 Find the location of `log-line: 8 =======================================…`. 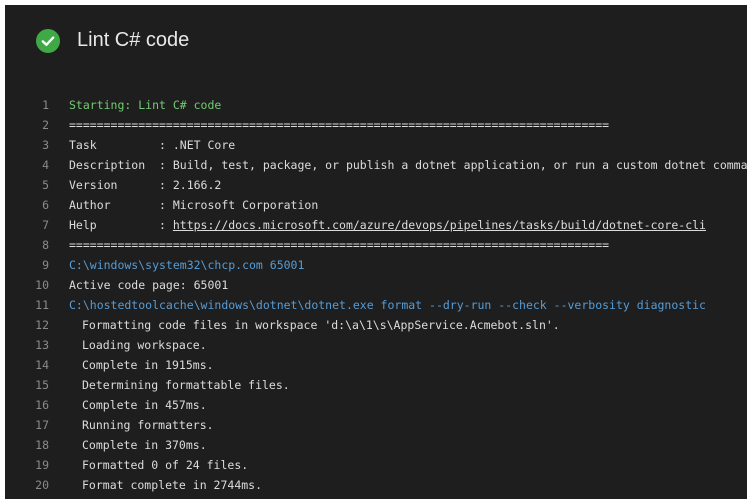

log-line: 8 =======================================… is located at coordinates (376, 245).